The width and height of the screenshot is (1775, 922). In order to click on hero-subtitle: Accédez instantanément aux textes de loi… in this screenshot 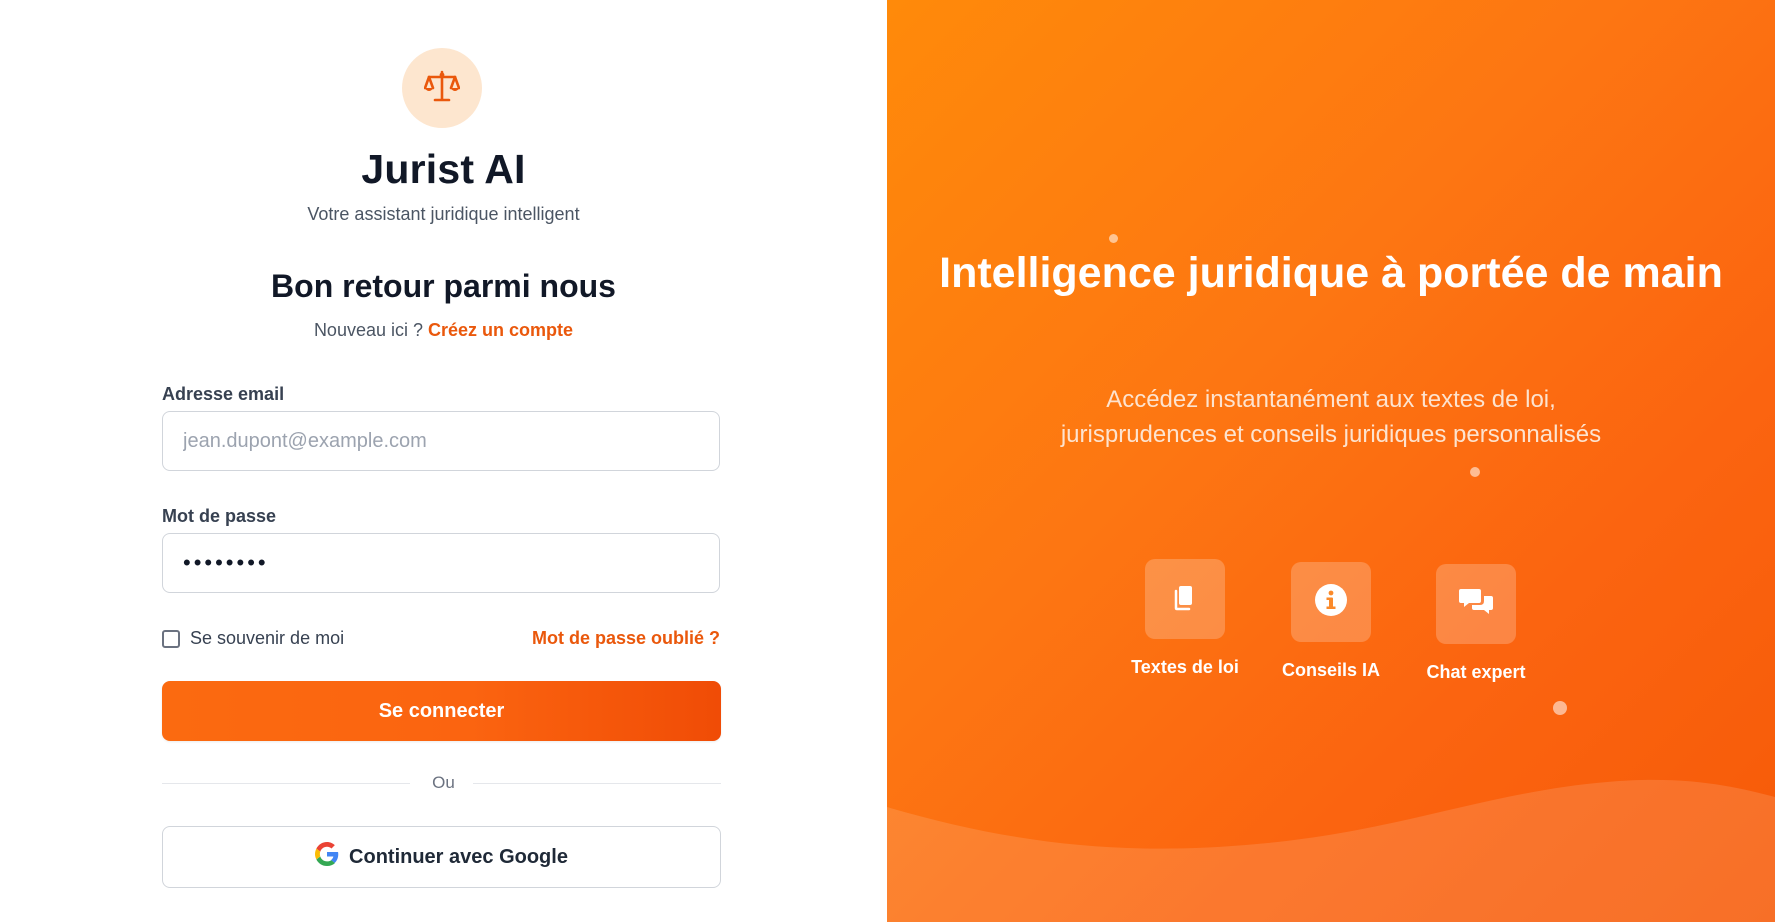, I will do `click(1331, 417)`.